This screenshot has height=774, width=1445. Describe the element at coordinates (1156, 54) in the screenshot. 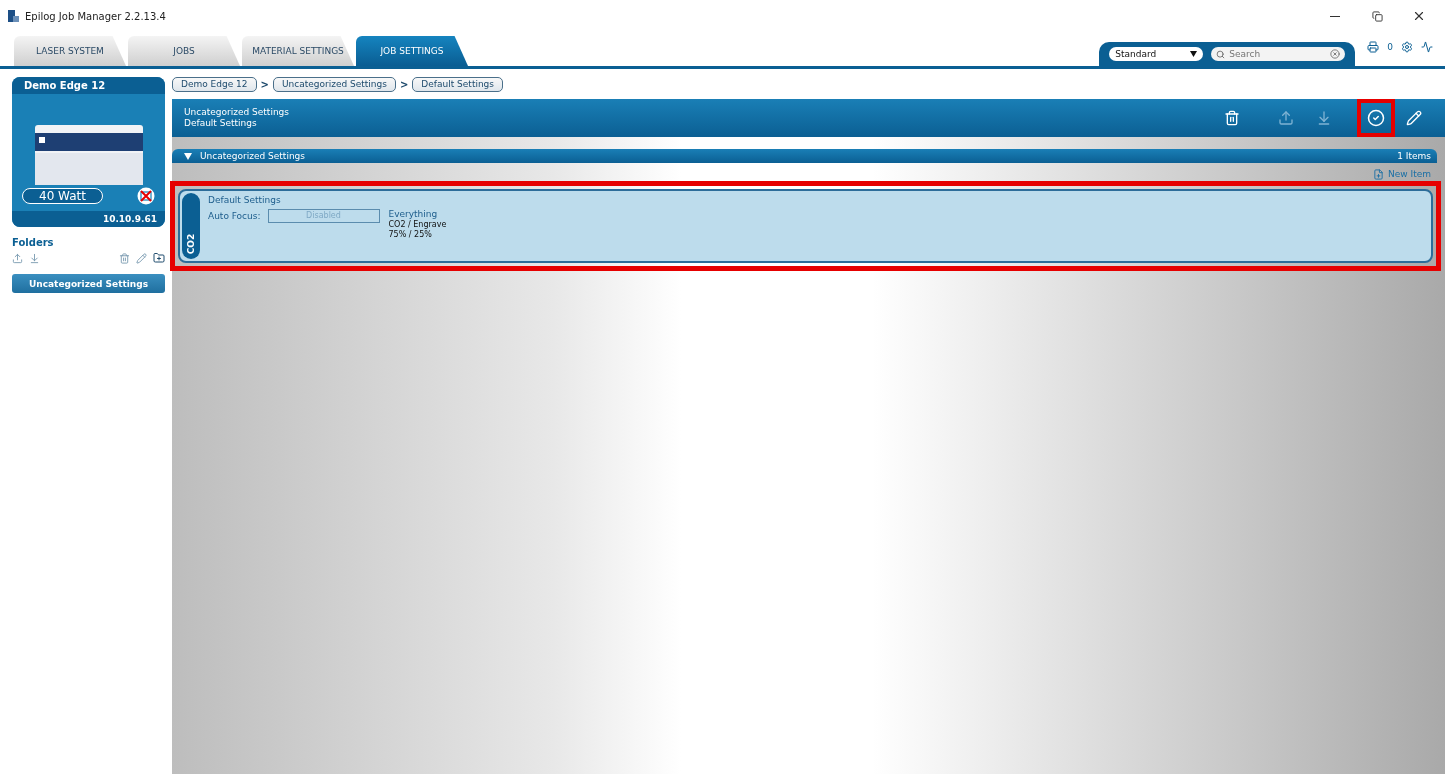

I see `preset-dropdown: Standard` at that location.